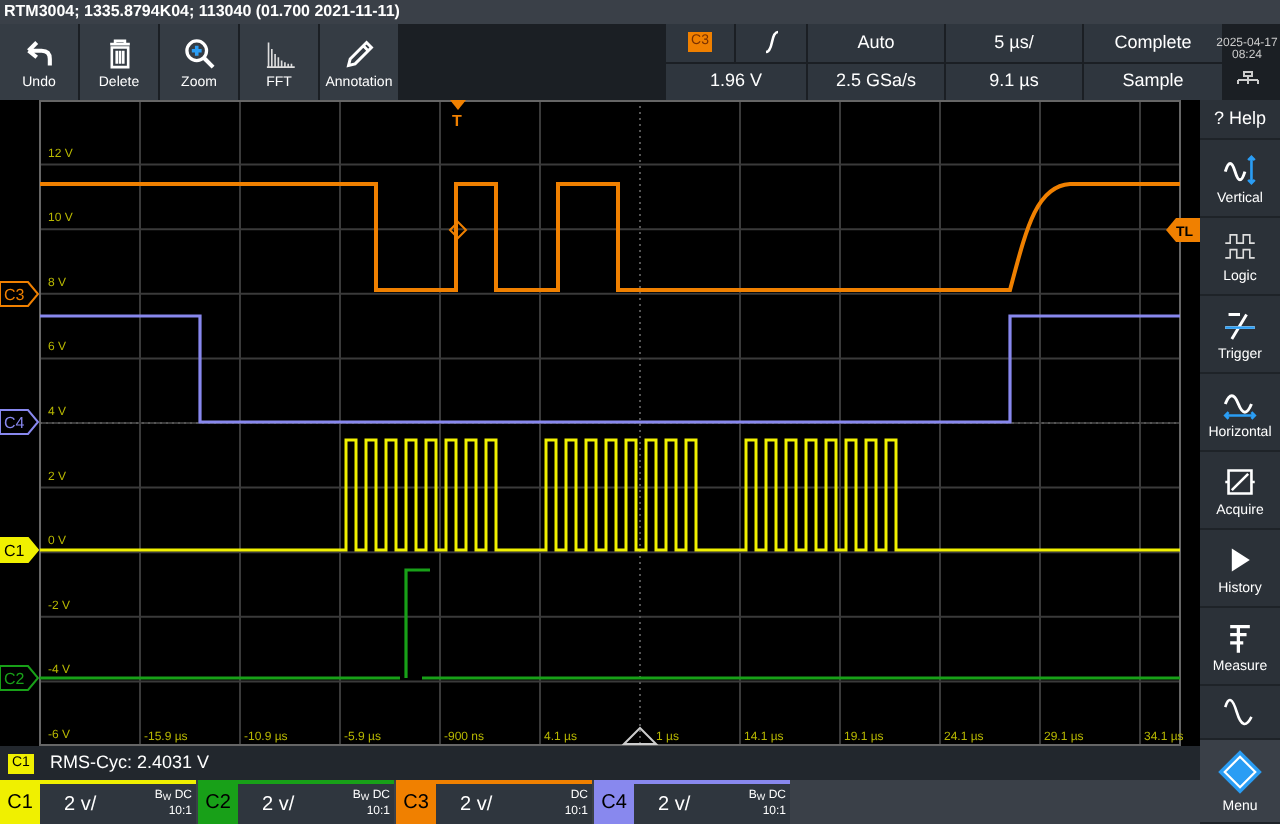  Describe the element at coordinates (201, 12) in the screenshot. I see `window-title: RTM3004; 1335.8794K04; 113040 (01.700 2021-11-11)` at that location.